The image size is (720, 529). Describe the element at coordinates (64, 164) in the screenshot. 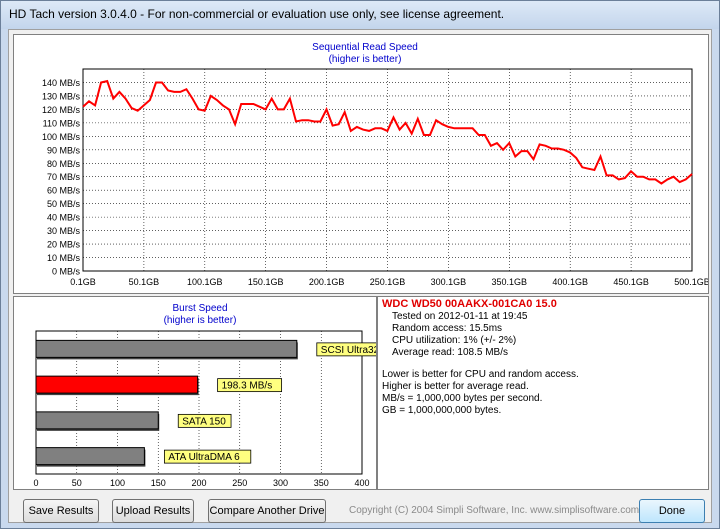

I see `seq-y-tick-label: 80 MB/s` at that location.